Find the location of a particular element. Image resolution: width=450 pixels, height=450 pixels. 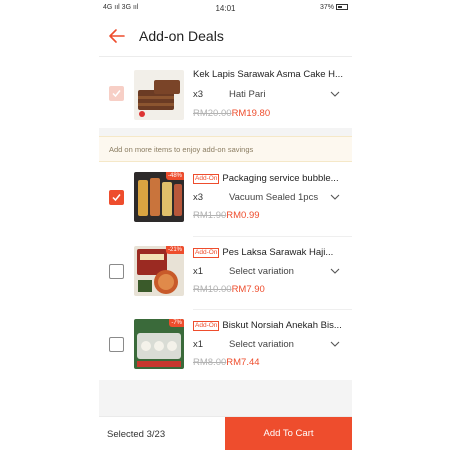

main-item-prices: RM20.00RM19.80 is located at coordinates (231, 113).